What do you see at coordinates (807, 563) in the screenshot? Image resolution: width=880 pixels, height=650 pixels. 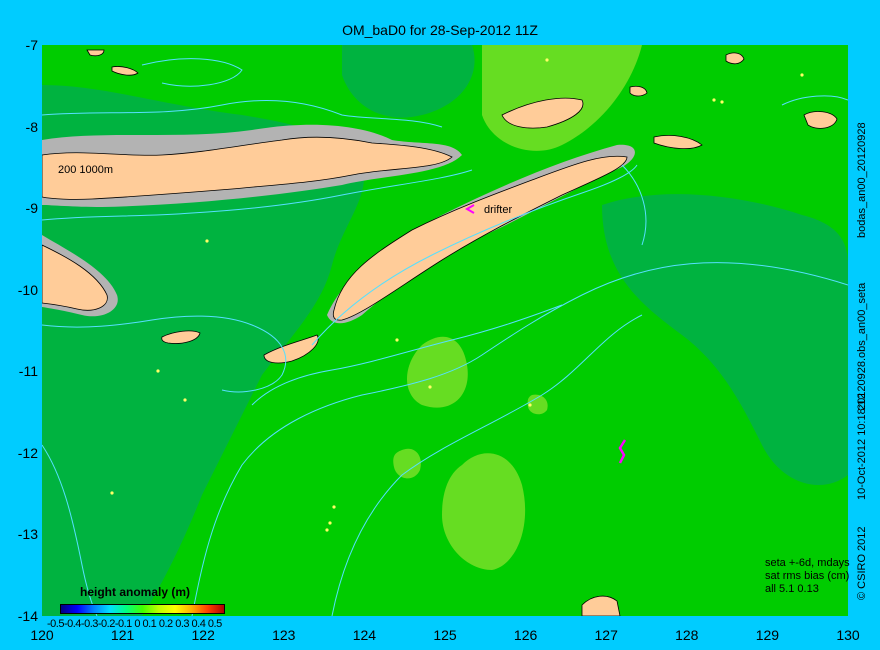 I see `stats-line: seta +-6d, mdays` at bounding box center [807, 563].